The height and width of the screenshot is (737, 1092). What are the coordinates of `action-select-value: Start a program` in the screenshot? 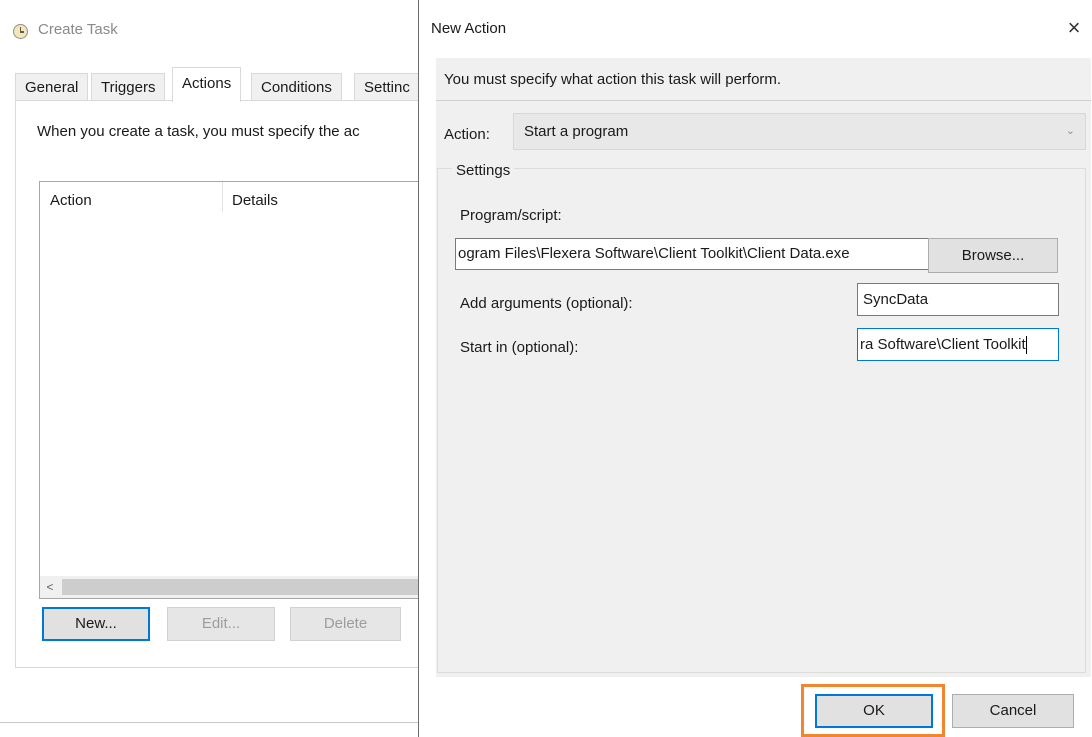 It's located at (576, 131).